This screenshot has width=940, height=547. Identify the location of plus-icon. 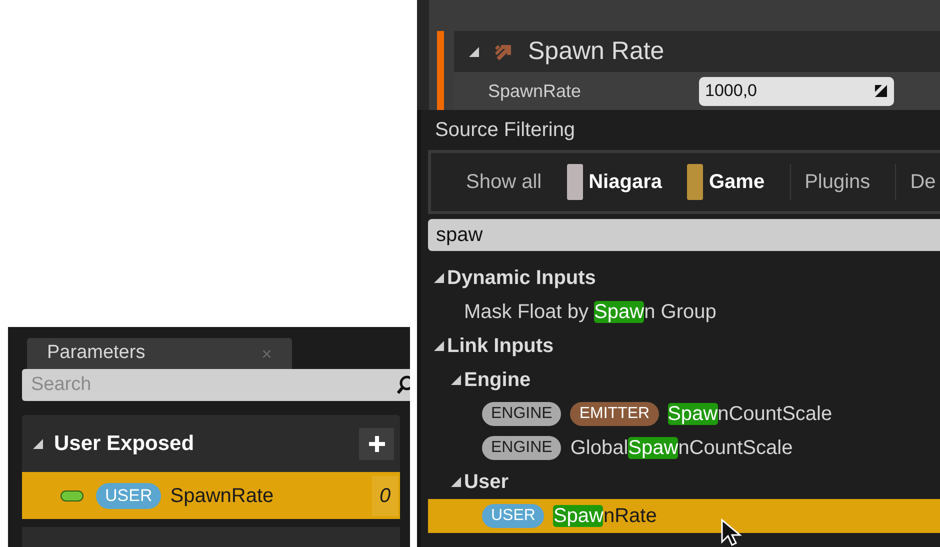
(377, 443).